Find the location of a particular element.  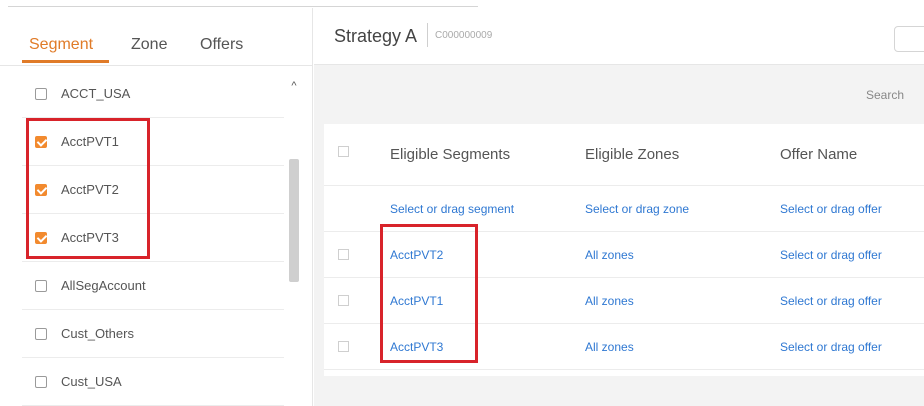

select-offer-link: Select or drag offer is located at coordinates (831, 209).